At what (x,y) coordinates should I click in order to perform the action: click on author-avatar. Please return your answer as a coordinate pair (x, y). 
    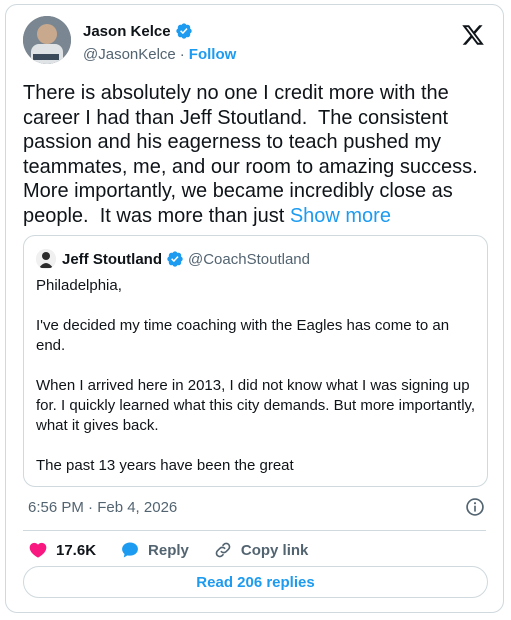
    Looking at the image, I should click on (47, 40).